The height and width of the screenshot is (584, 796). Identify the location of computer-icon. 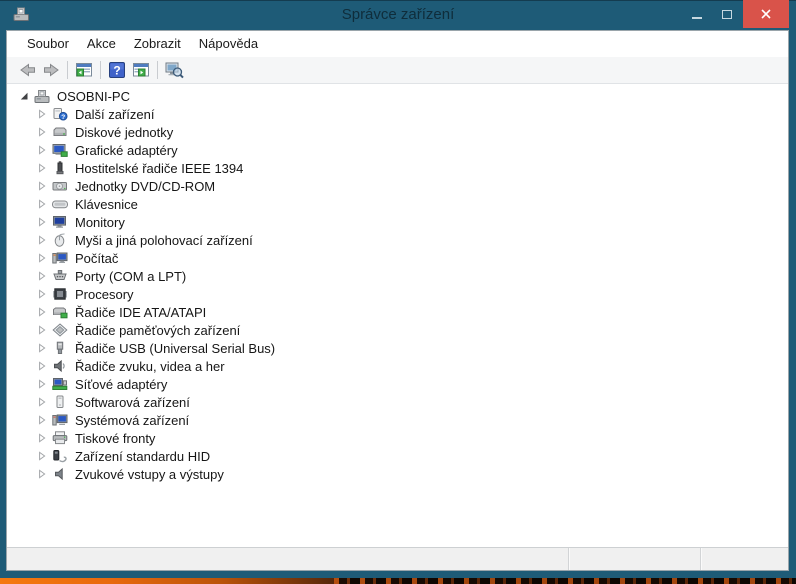
(60, 258).